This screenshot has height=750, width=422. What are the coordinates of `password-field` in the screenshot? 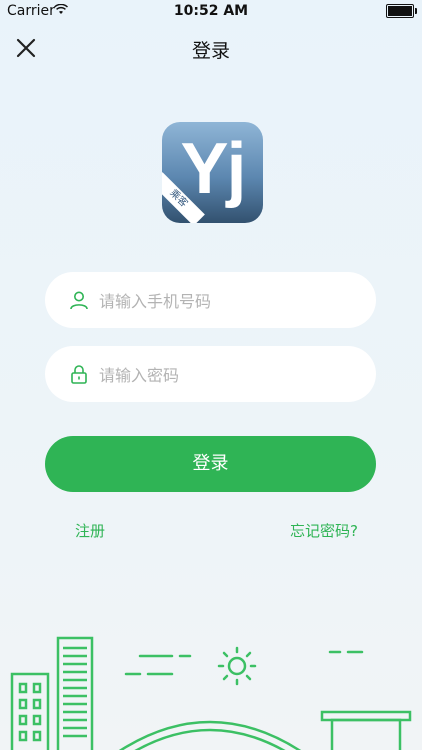 It's located at (210, 375).